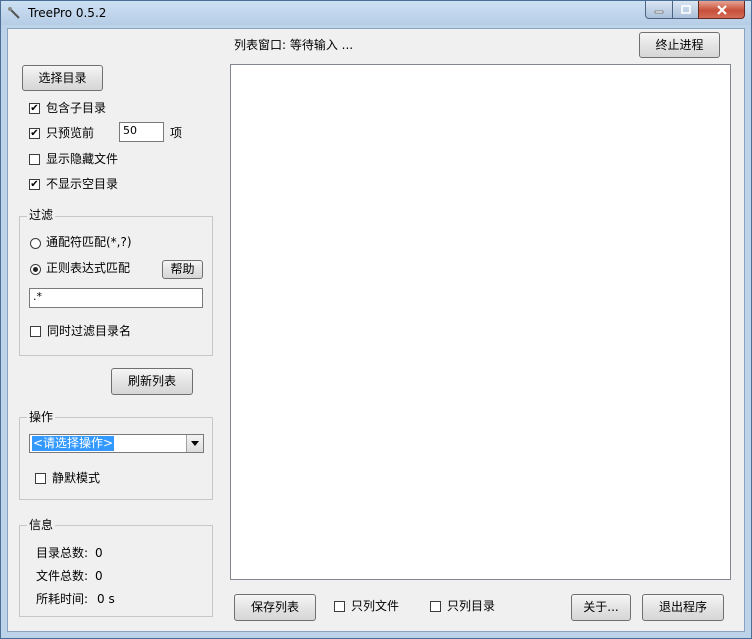  What do you see at coordinates (62, 78) in the screenshot?
I see `select-dir-button: 选择目录` at bounding box center [62, 78].